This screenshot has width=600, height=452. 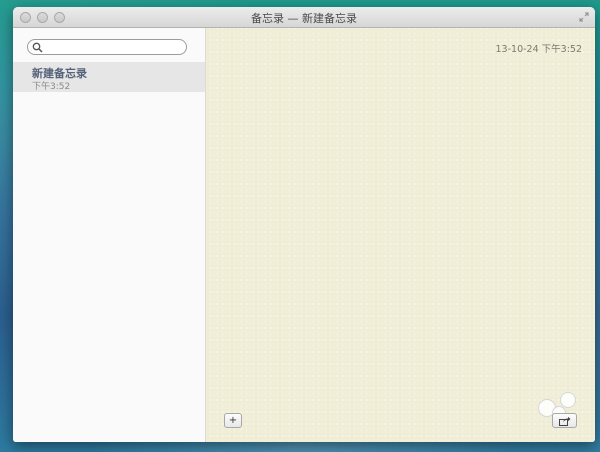 I want to click on search-field, so click(x=107, y=47).